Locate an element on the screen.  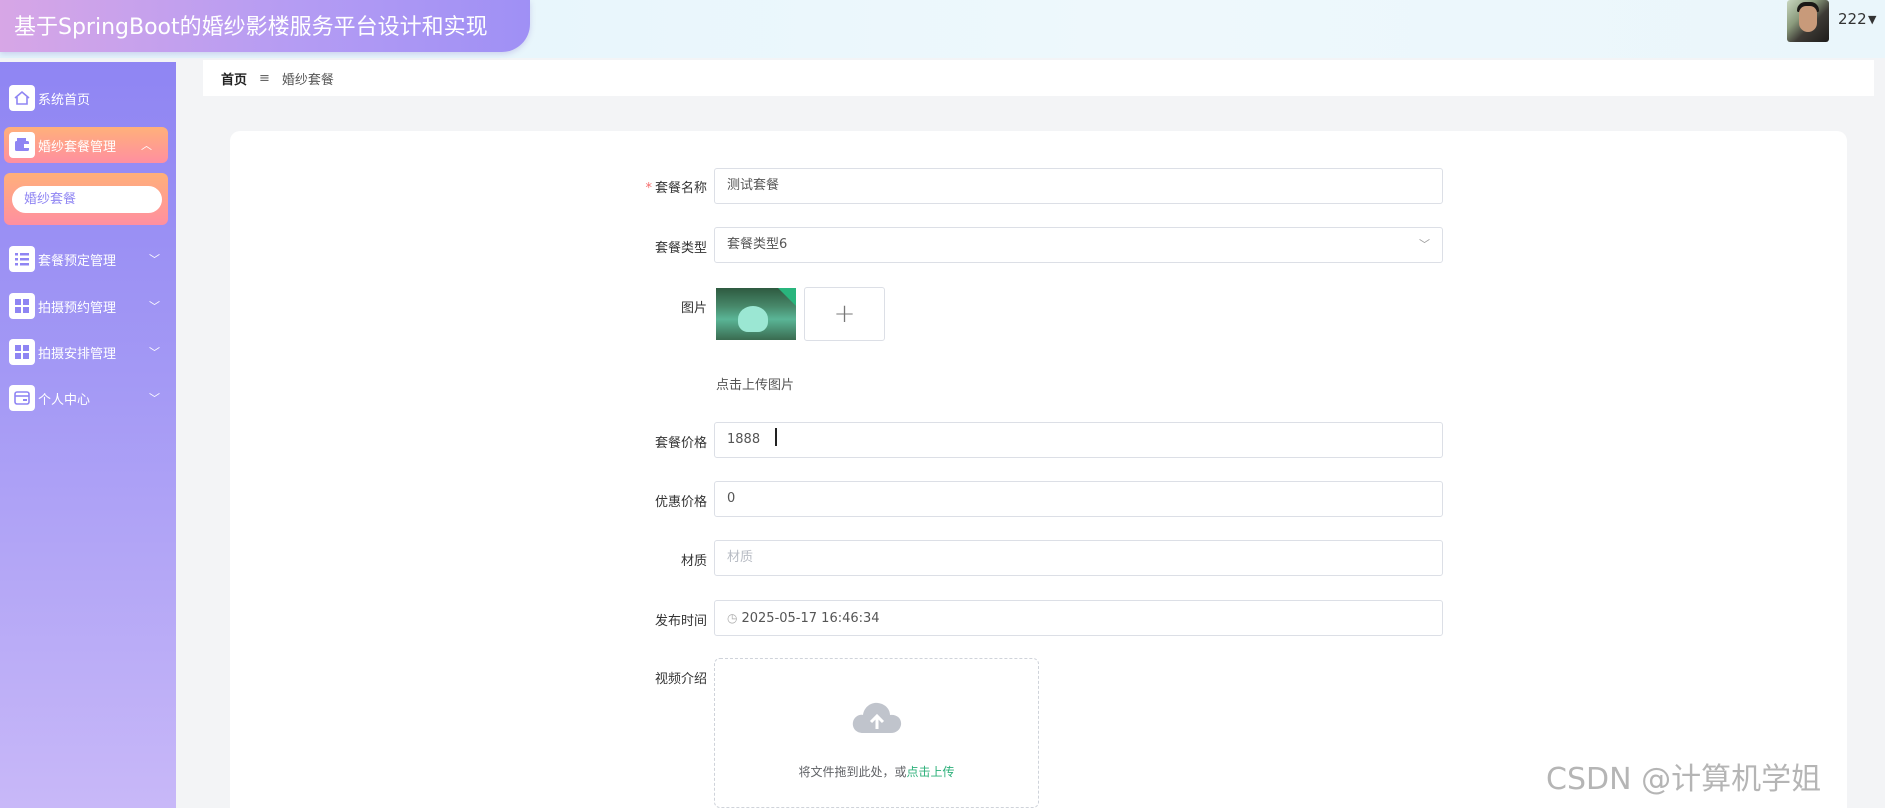
user-avatar is located at coordinates (1808, 21).